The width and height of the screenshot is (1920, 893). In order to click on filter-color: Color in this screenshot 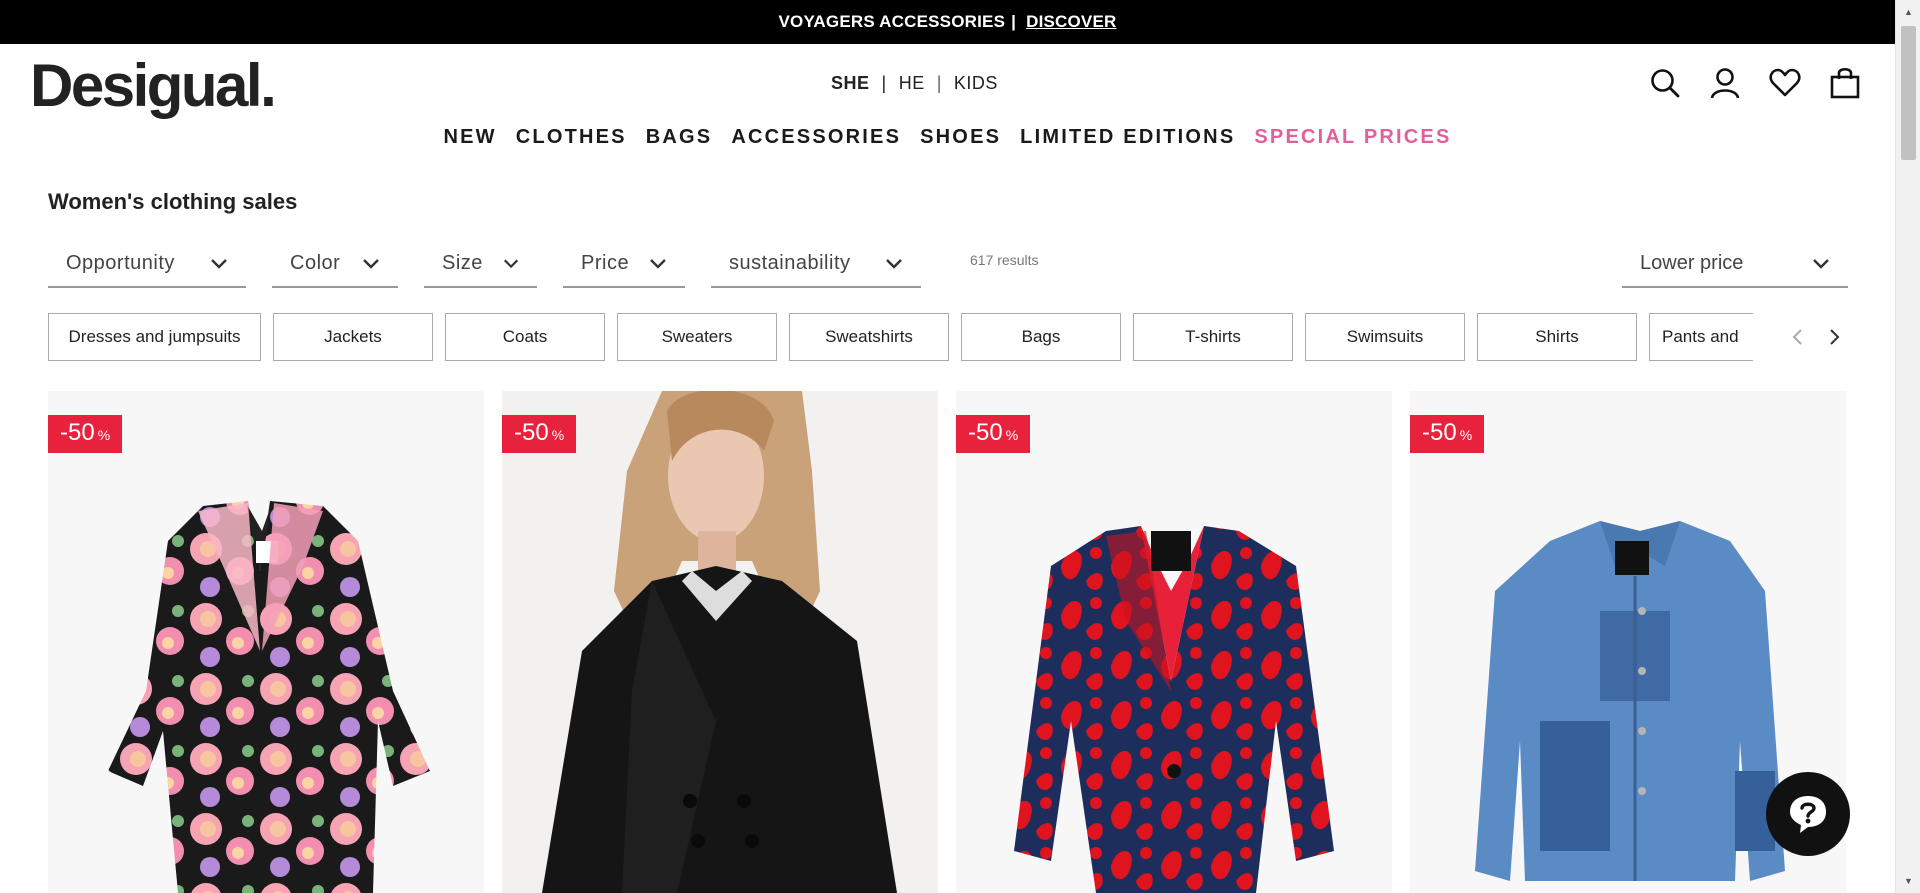, I will do `click(335, 264)`.